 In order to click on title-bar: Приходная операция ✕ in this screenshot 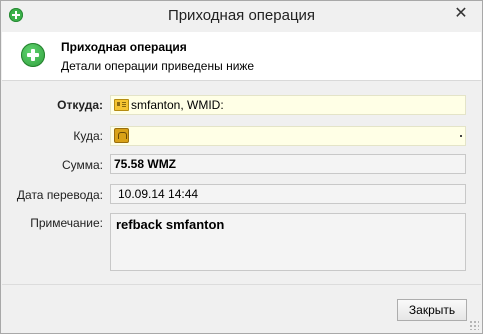, I will do `click(241, 16)`.